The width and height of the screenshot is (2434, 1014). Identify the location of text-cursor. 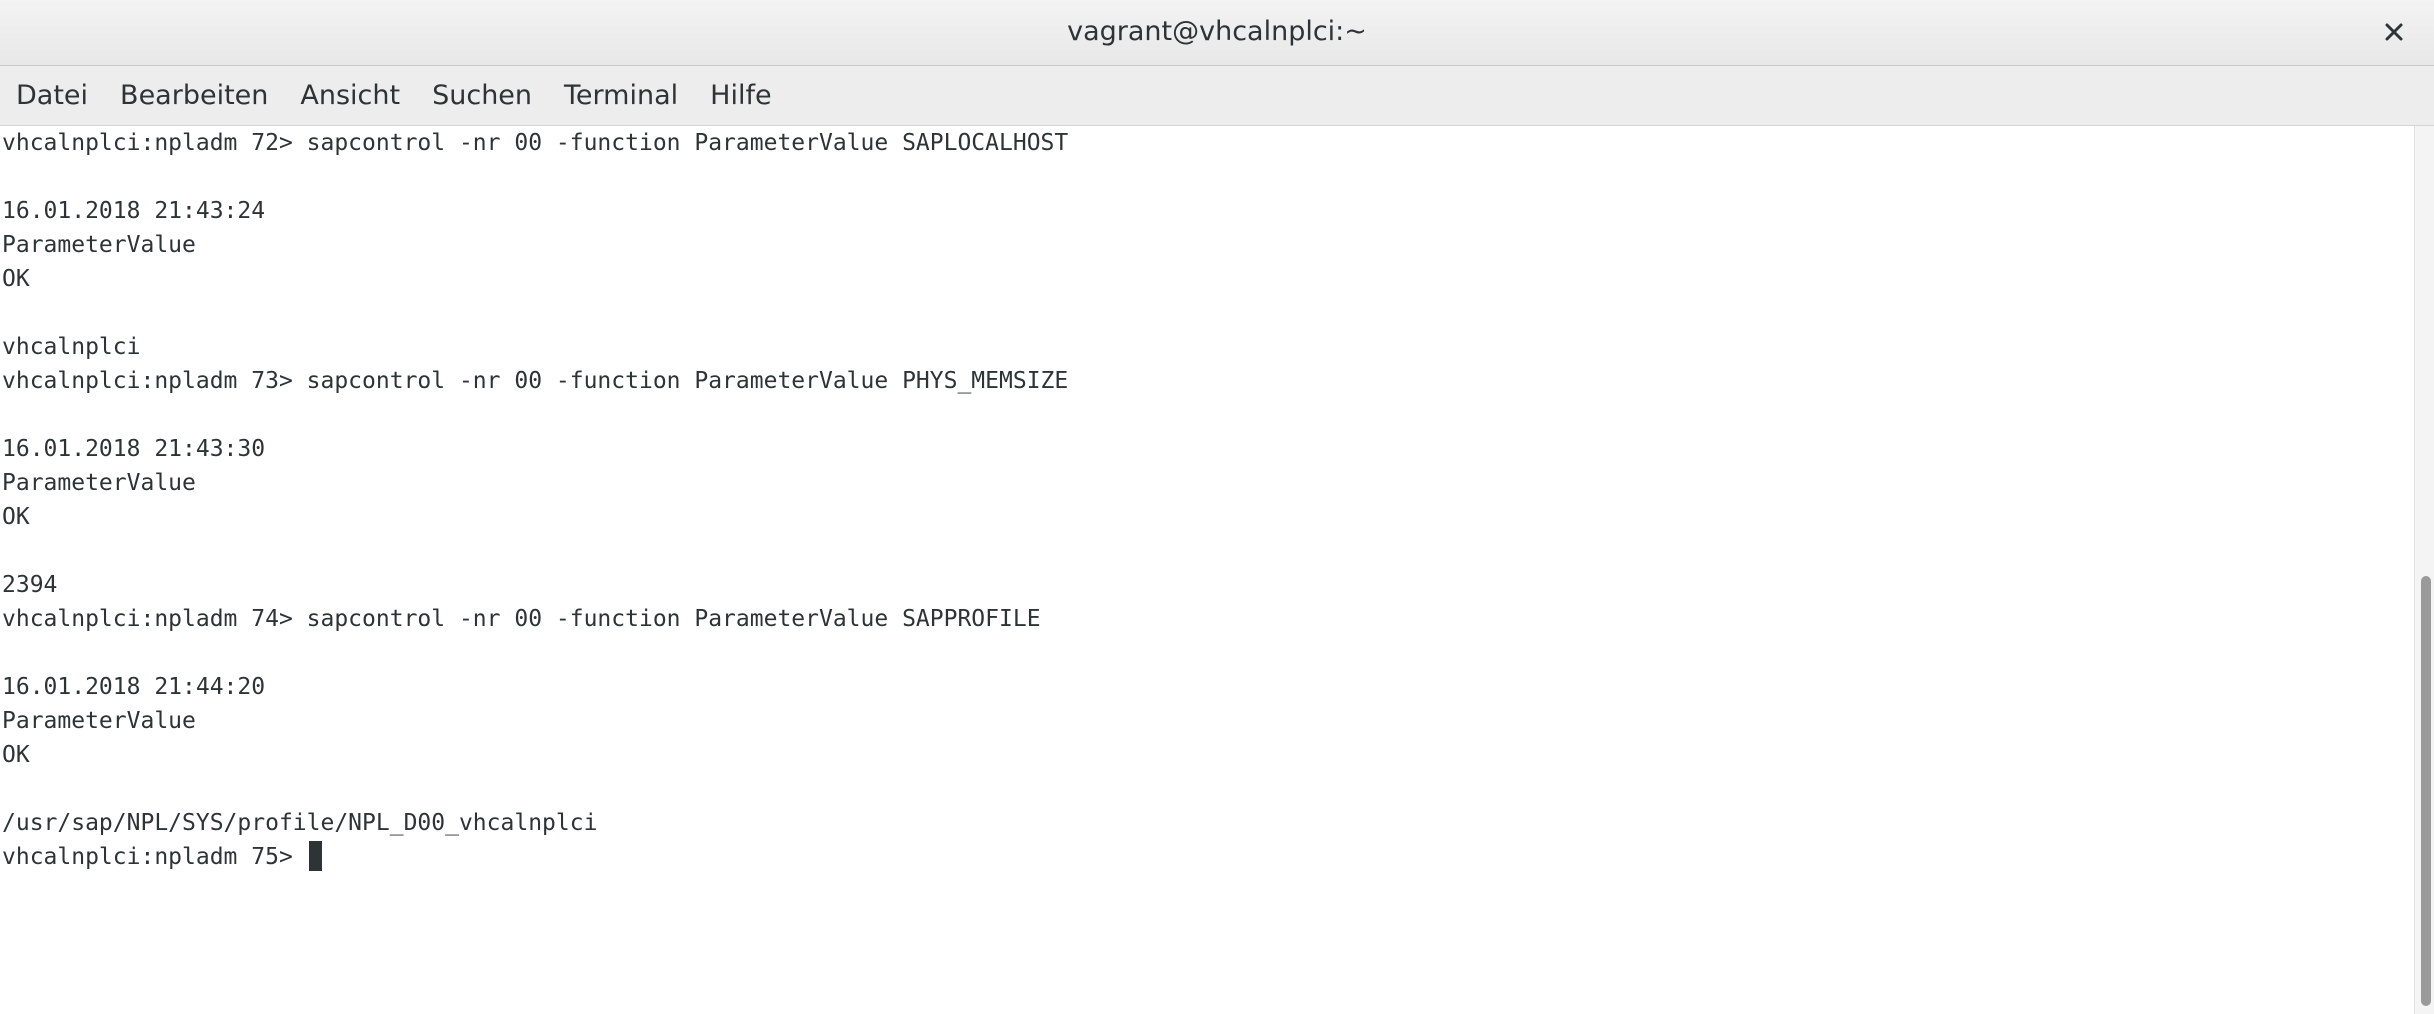
(315, 856).